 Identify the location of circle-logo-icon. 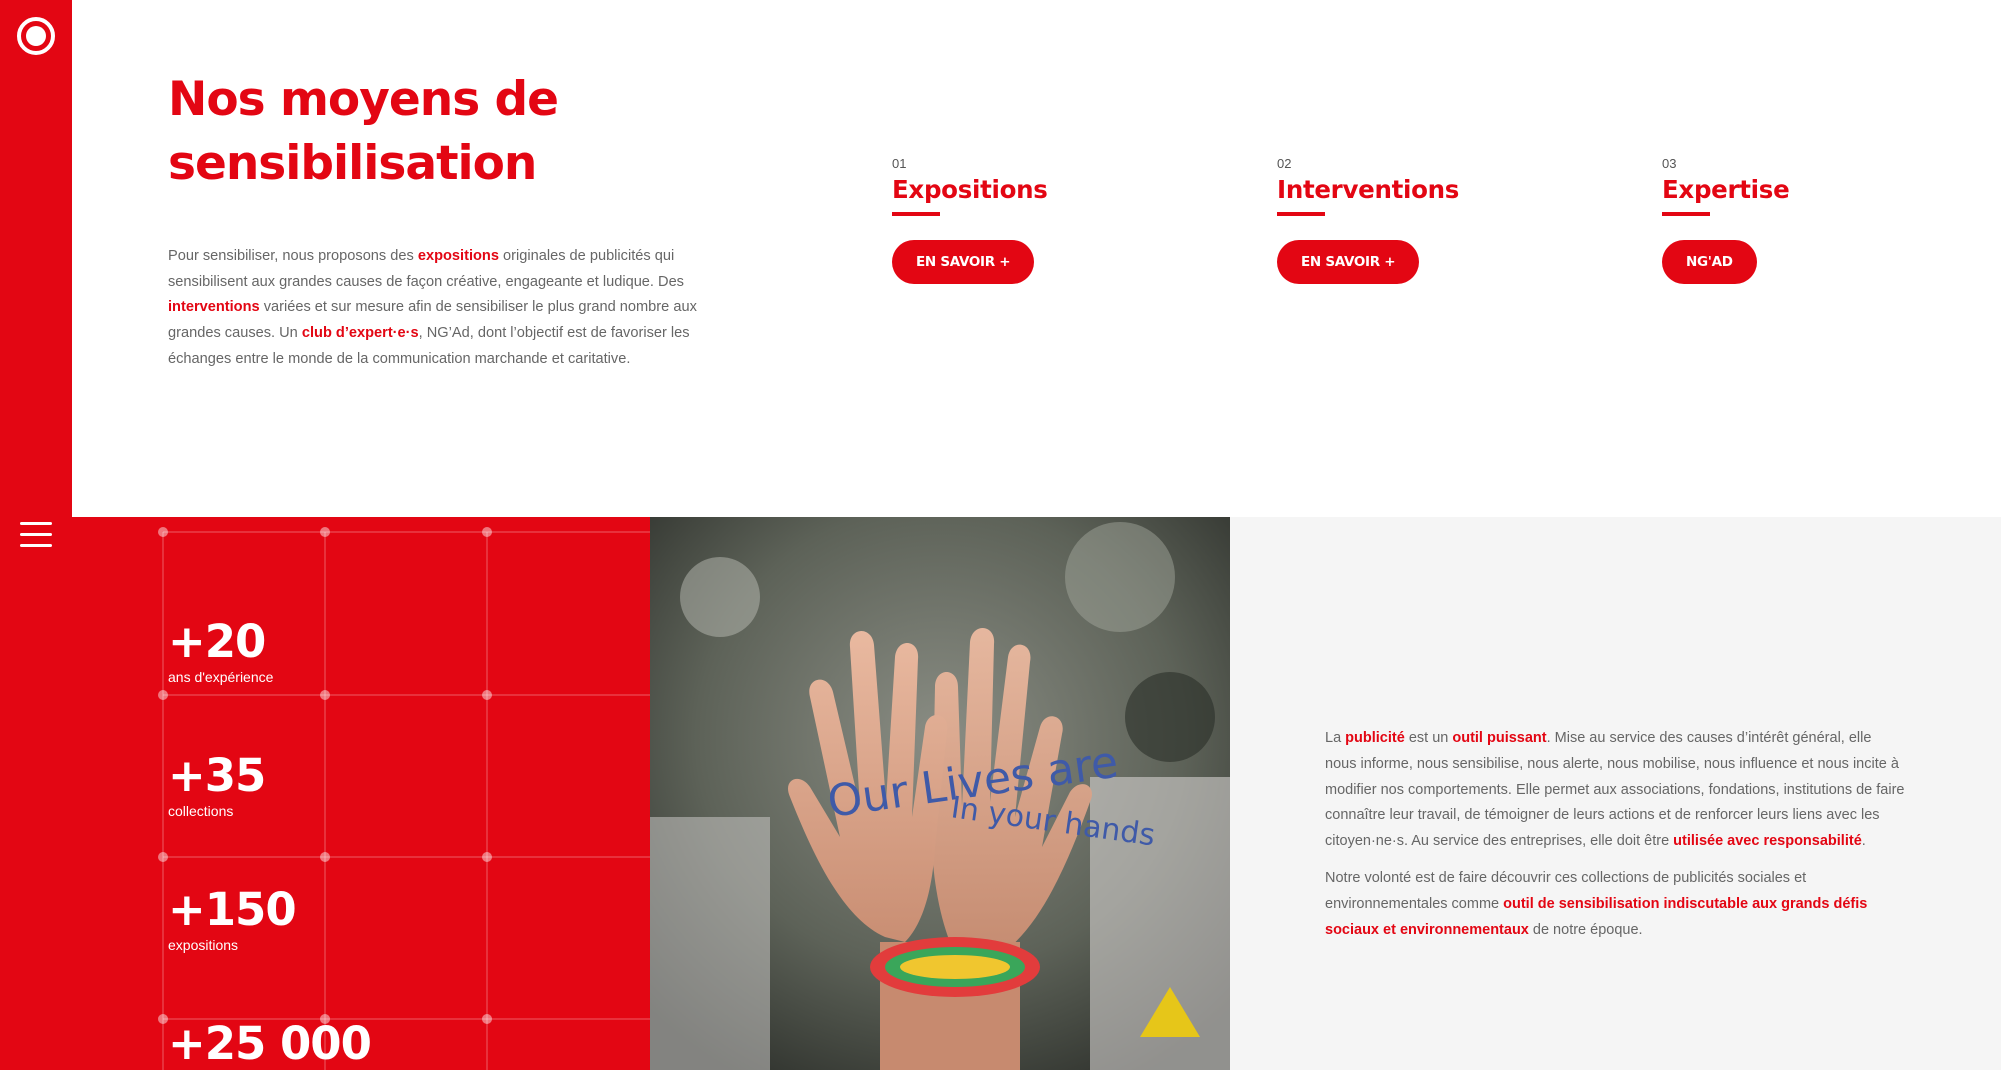
(36, 36).